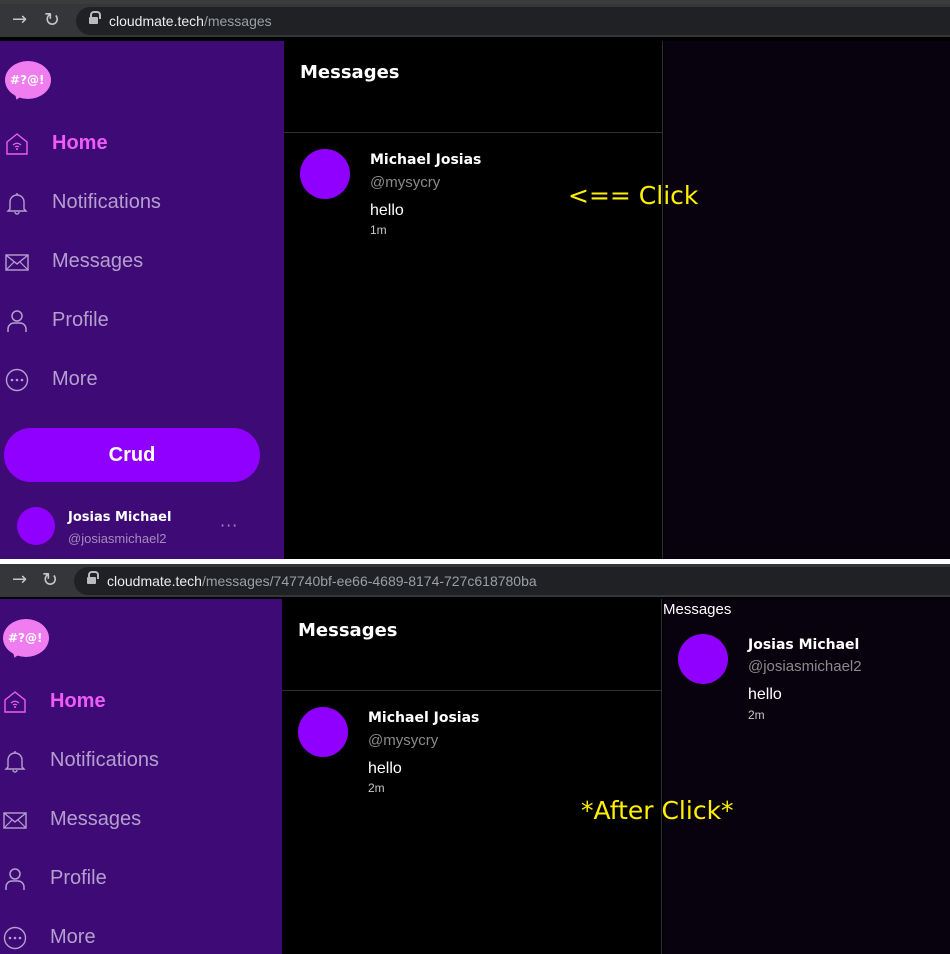 The image size is (950, 954). I want to click on url-text: cloudmate.tech/messages, so click(190, 21).